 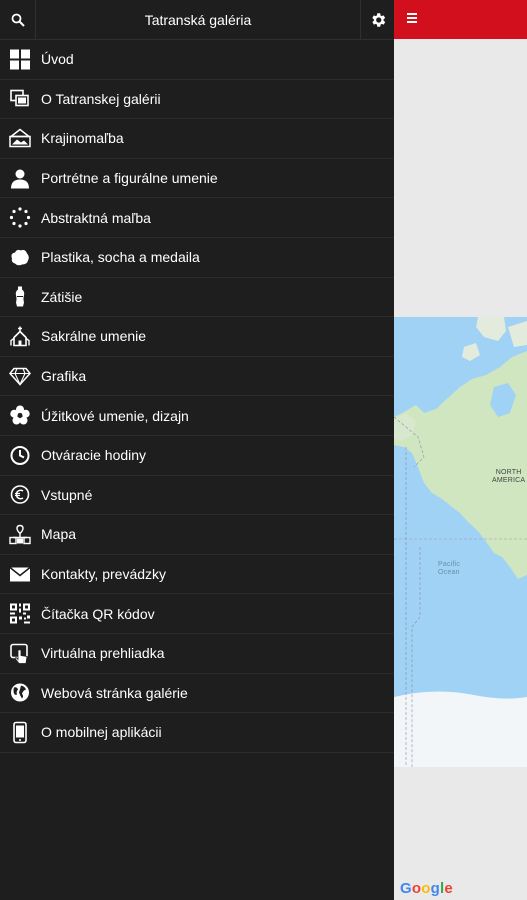 I want to click on person-icon, so click(x=19, y=178).